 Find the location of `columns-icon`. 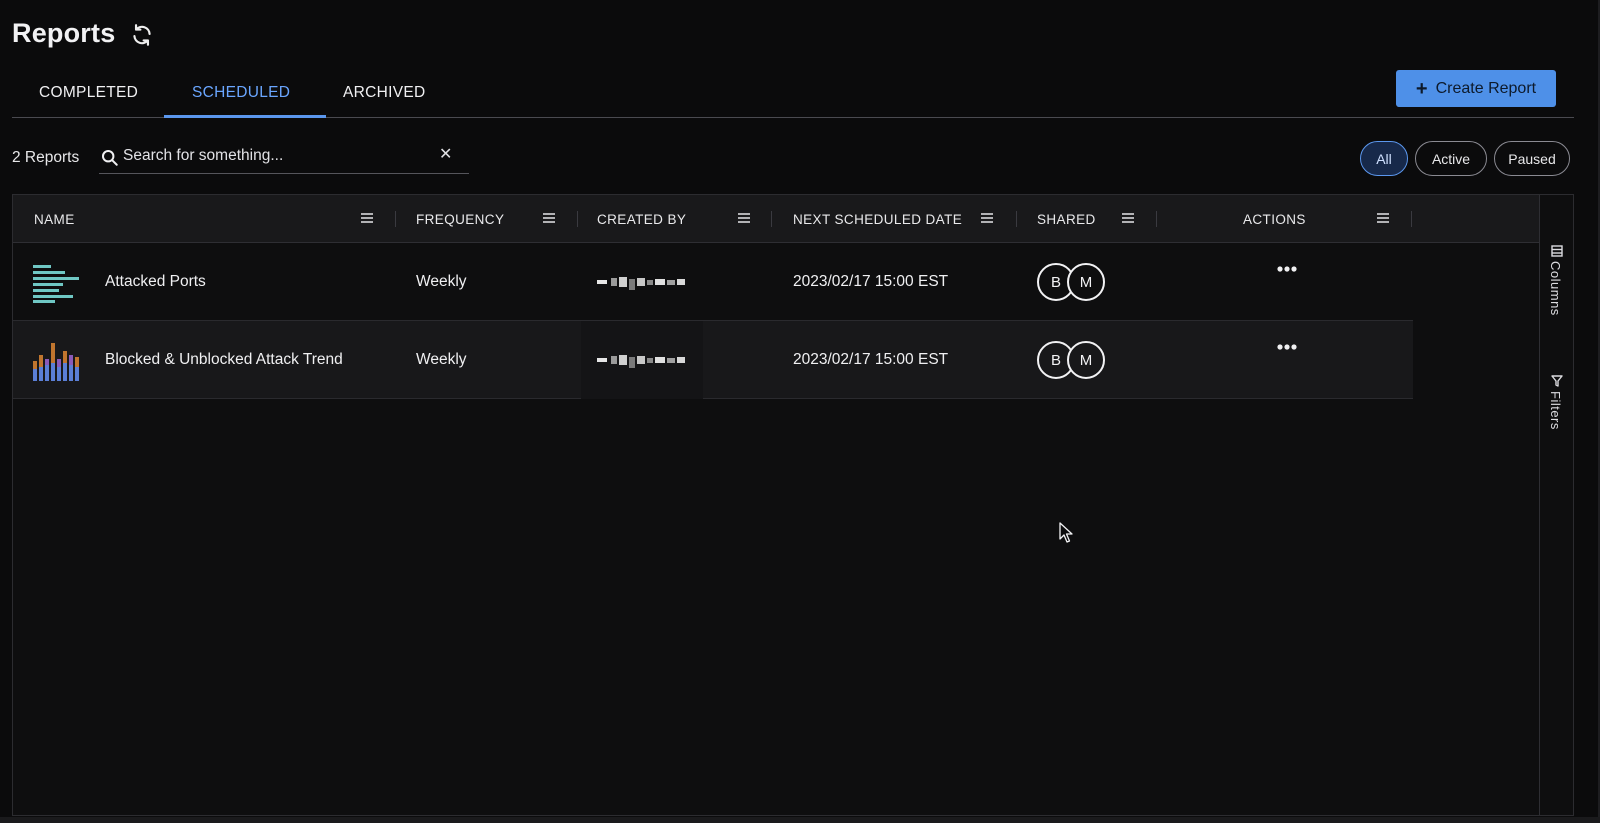

columns-icon is located at coordinates (1557, 251).